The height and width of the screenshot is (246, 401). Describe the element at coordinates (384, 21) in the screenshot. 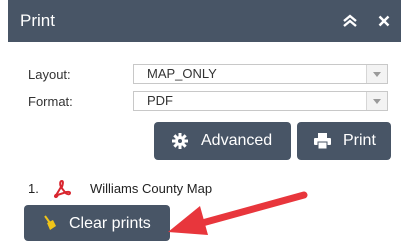

I see `close-icon` at that location.